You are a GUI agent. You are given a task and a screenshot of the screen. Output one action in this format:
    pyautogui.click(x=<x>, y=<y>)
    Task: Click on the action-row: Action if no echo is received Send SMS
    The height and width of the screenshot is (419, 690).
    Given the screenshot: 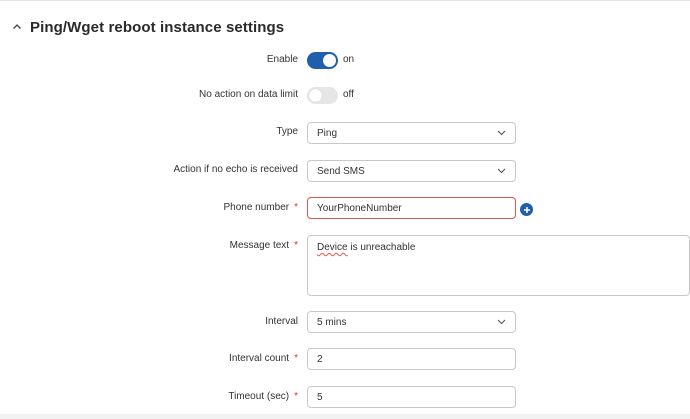 What is the action you would take?
    pyautogui.click(x=345, y=171)
    